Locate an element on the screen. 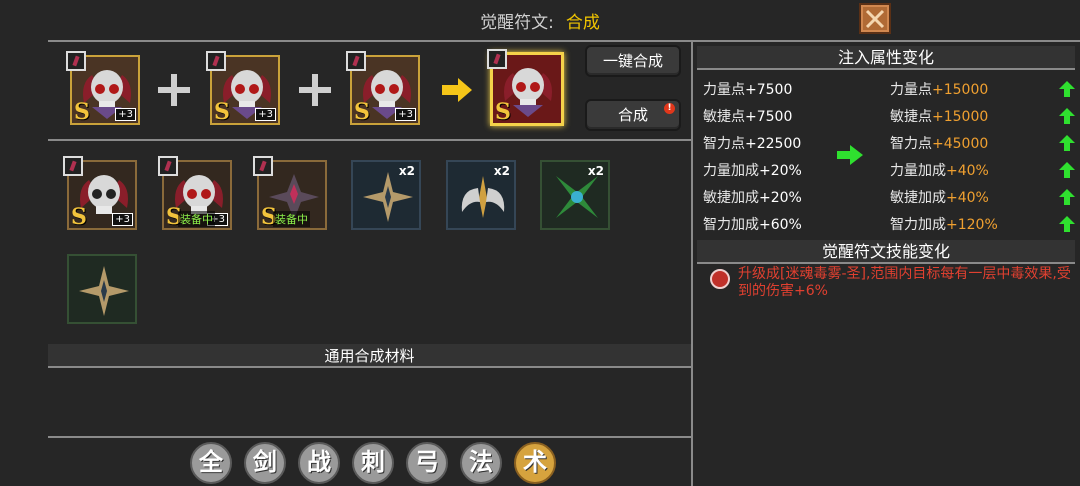  attr-panel-title: 注入属性变化 is located at coordinates (886, 58).